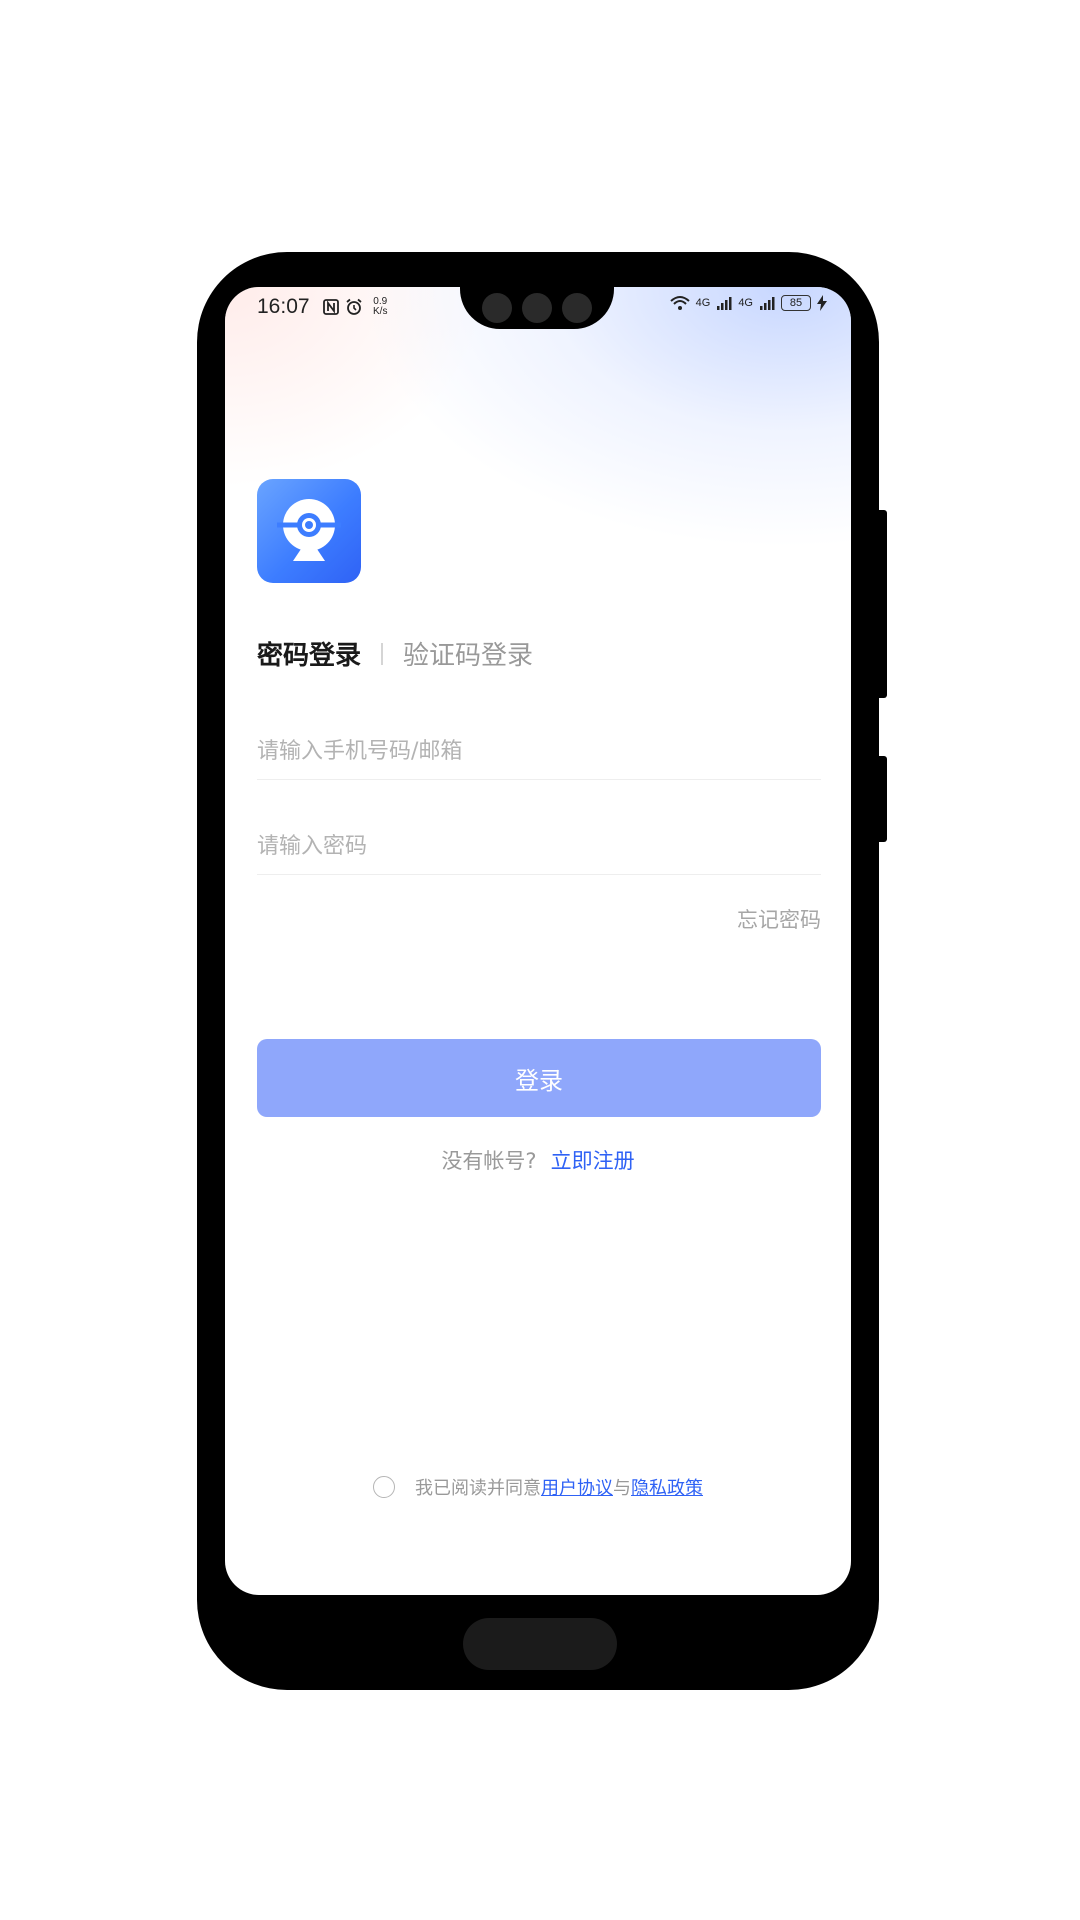 Image resolution: width=1080 pixels, height=1920 pixels. I want to click on camera-notch, so click(537, 308).